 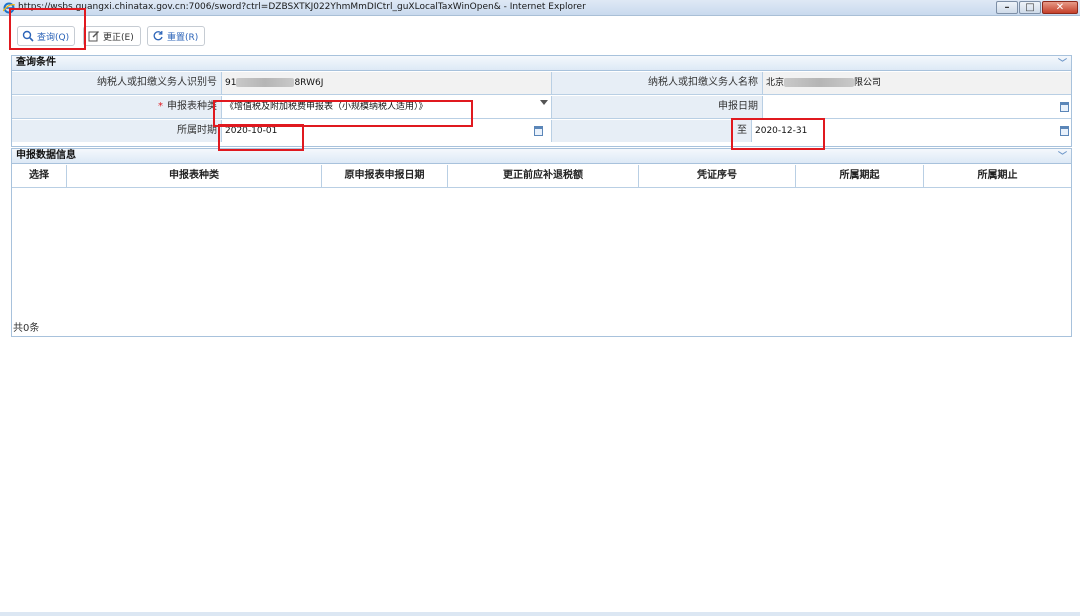 I want to click on search-icon, so click(x=28, y=36).